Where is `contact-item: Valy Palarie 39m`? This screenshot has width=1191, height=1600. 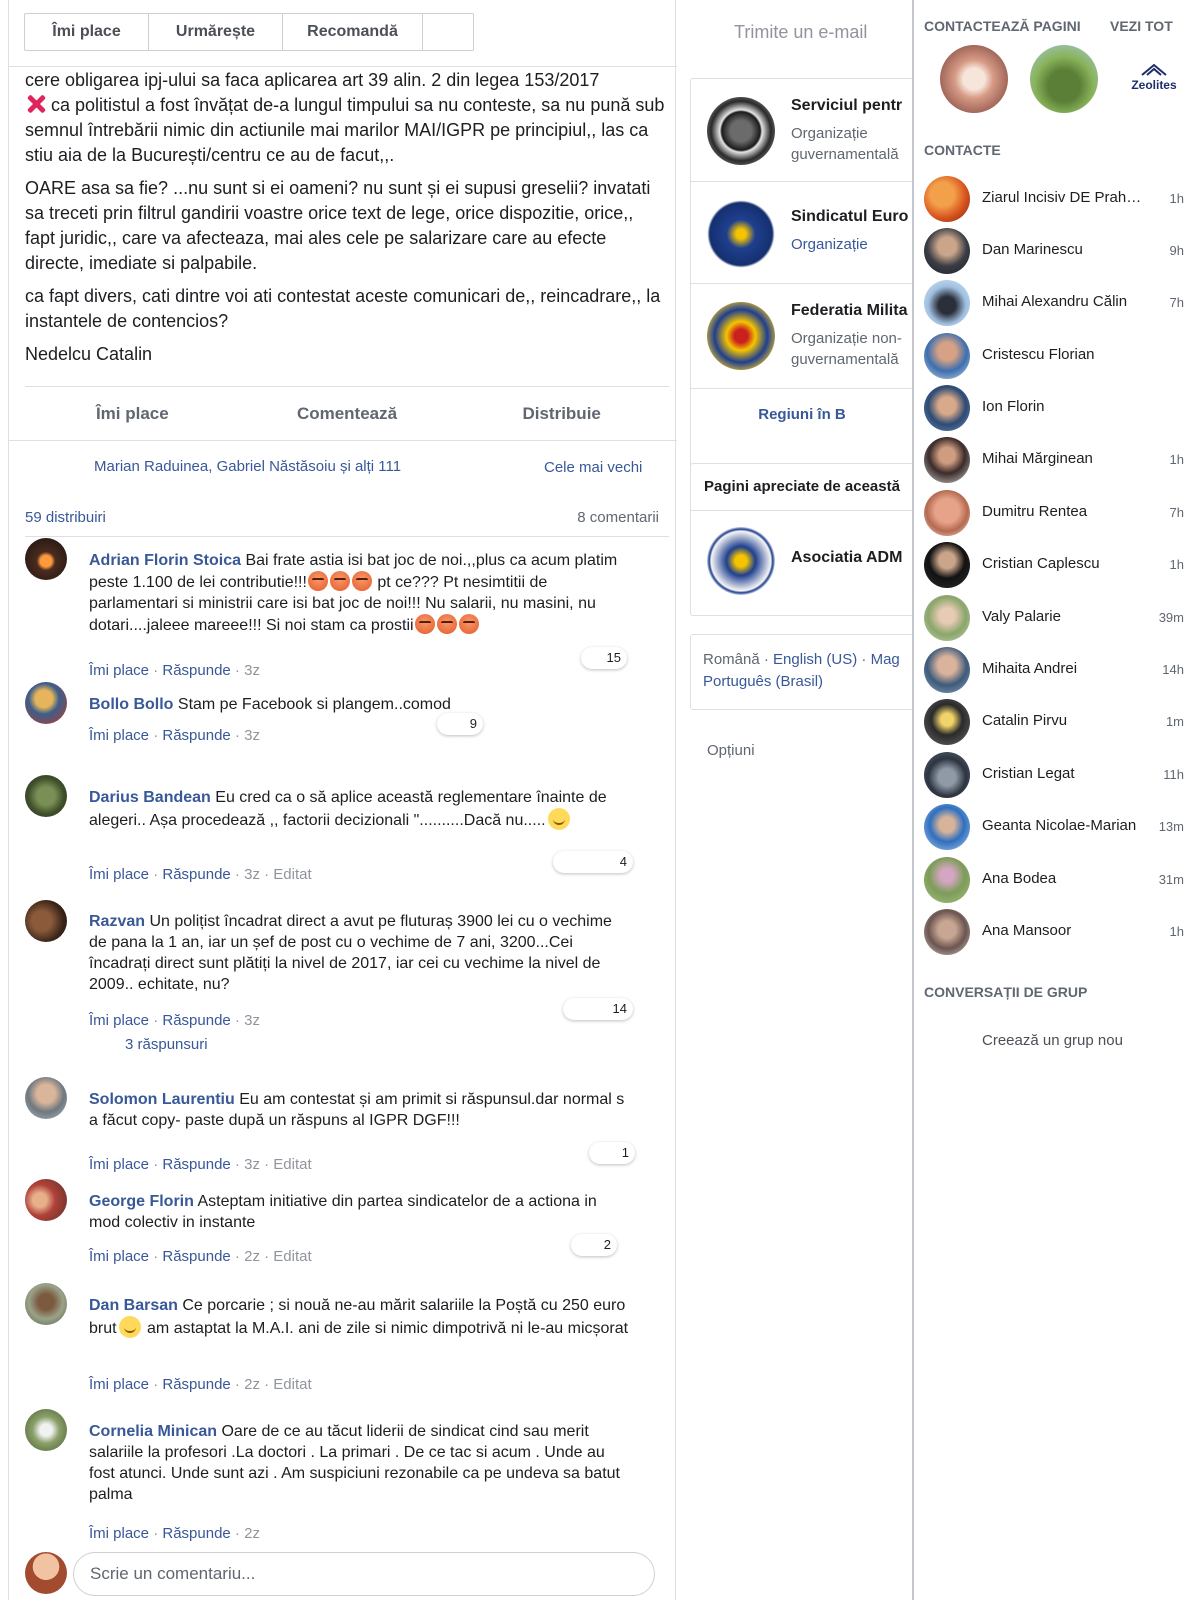
contact-item: Valy Palarie 39m is located at coordinates (1054, 617).